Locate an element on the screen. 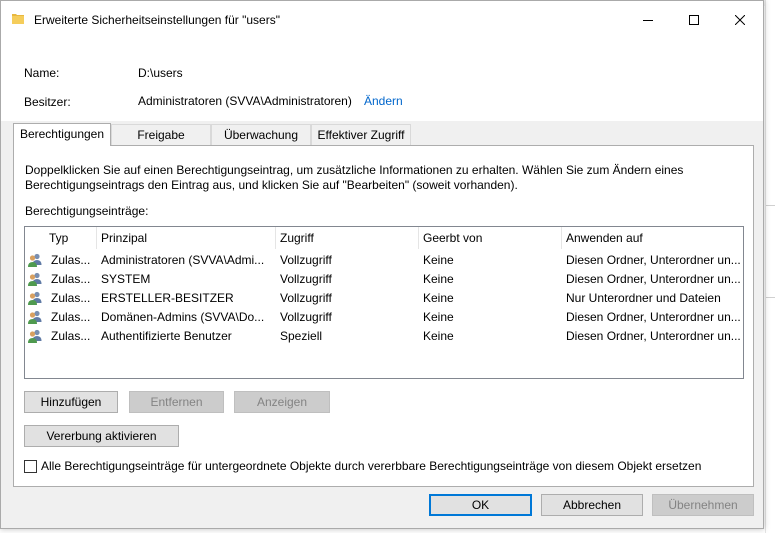 Image resolution: width=775 pixels, height=533 pixels. tab-auditing: Überwachung is located at coordinates (261, 134).